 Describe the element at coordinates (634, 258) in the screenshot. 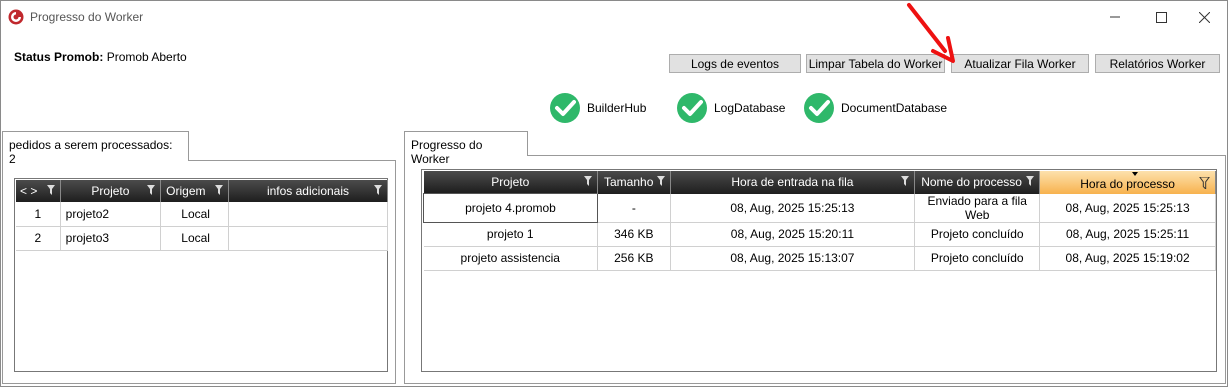

I see `row-tamanho: 256 KB` at that location.